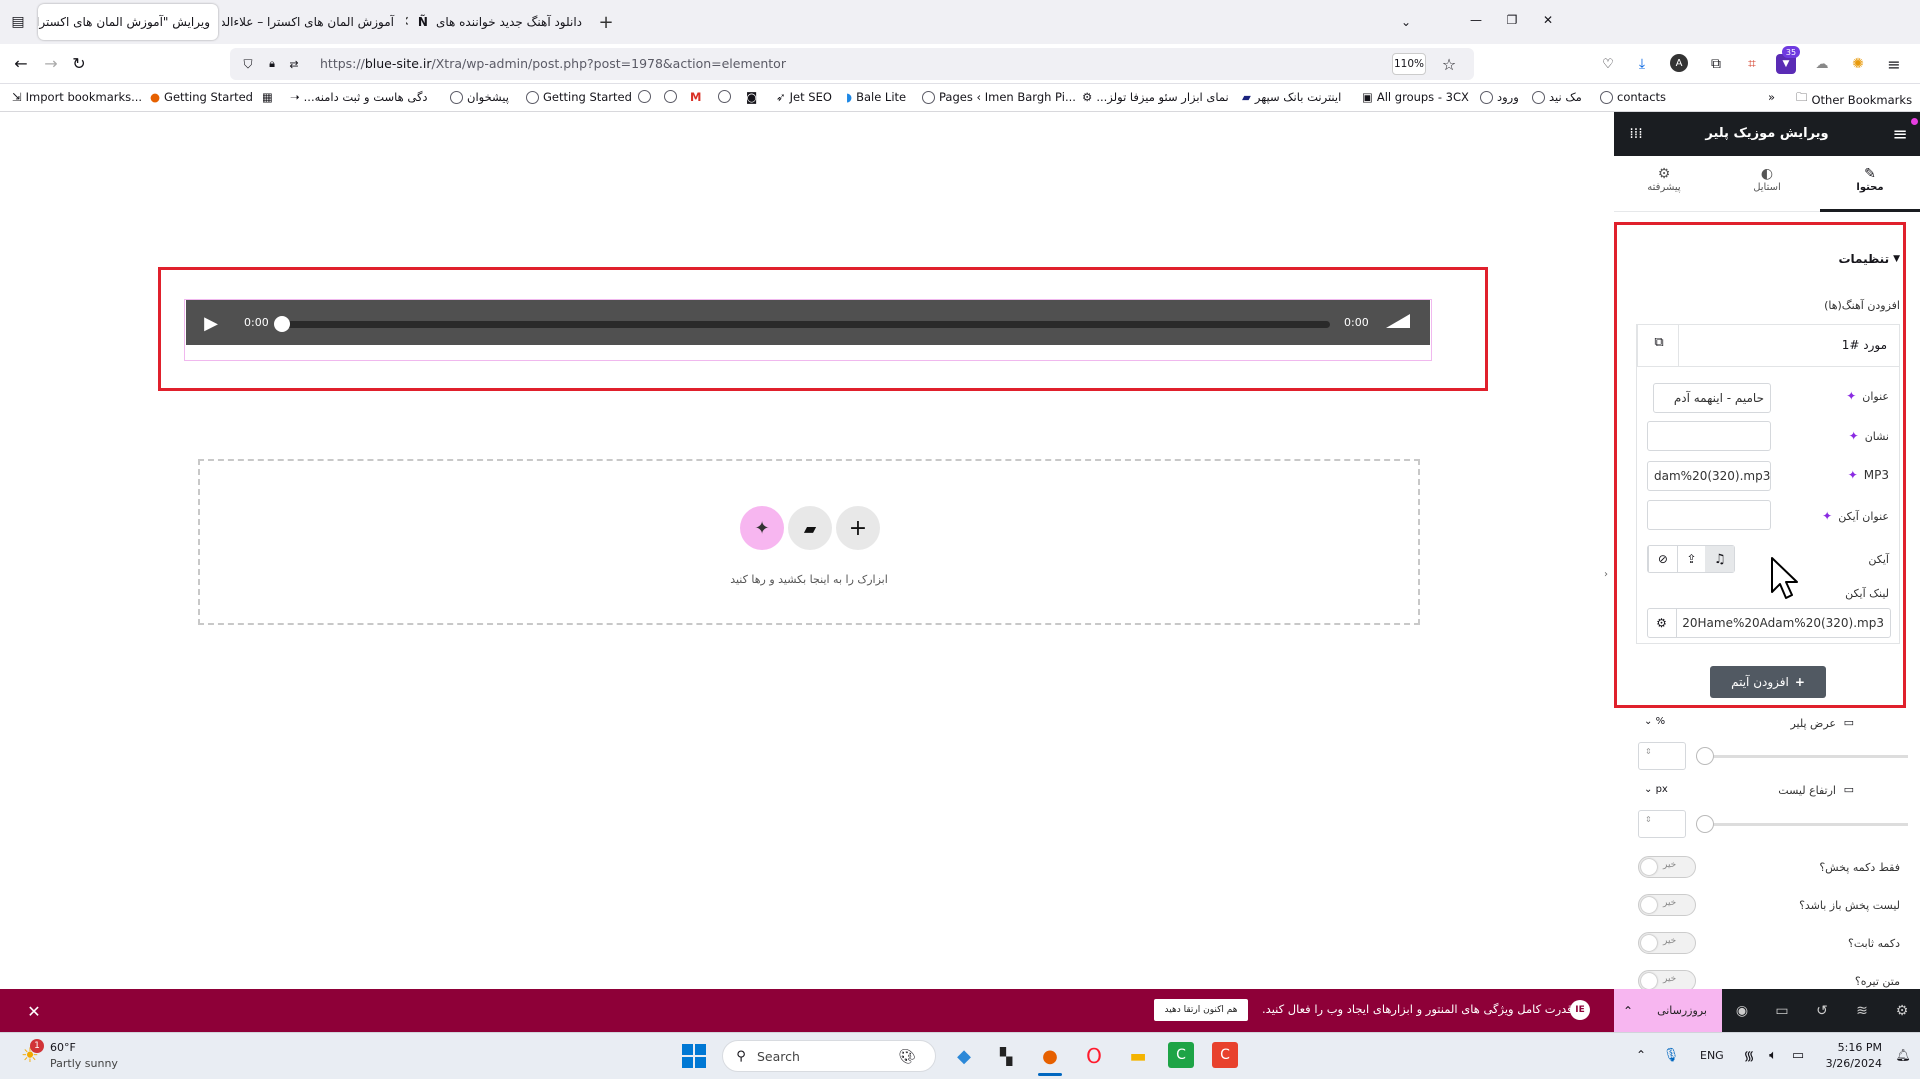  I want to click on camtasia-icon: C, so click(1181, 1055).